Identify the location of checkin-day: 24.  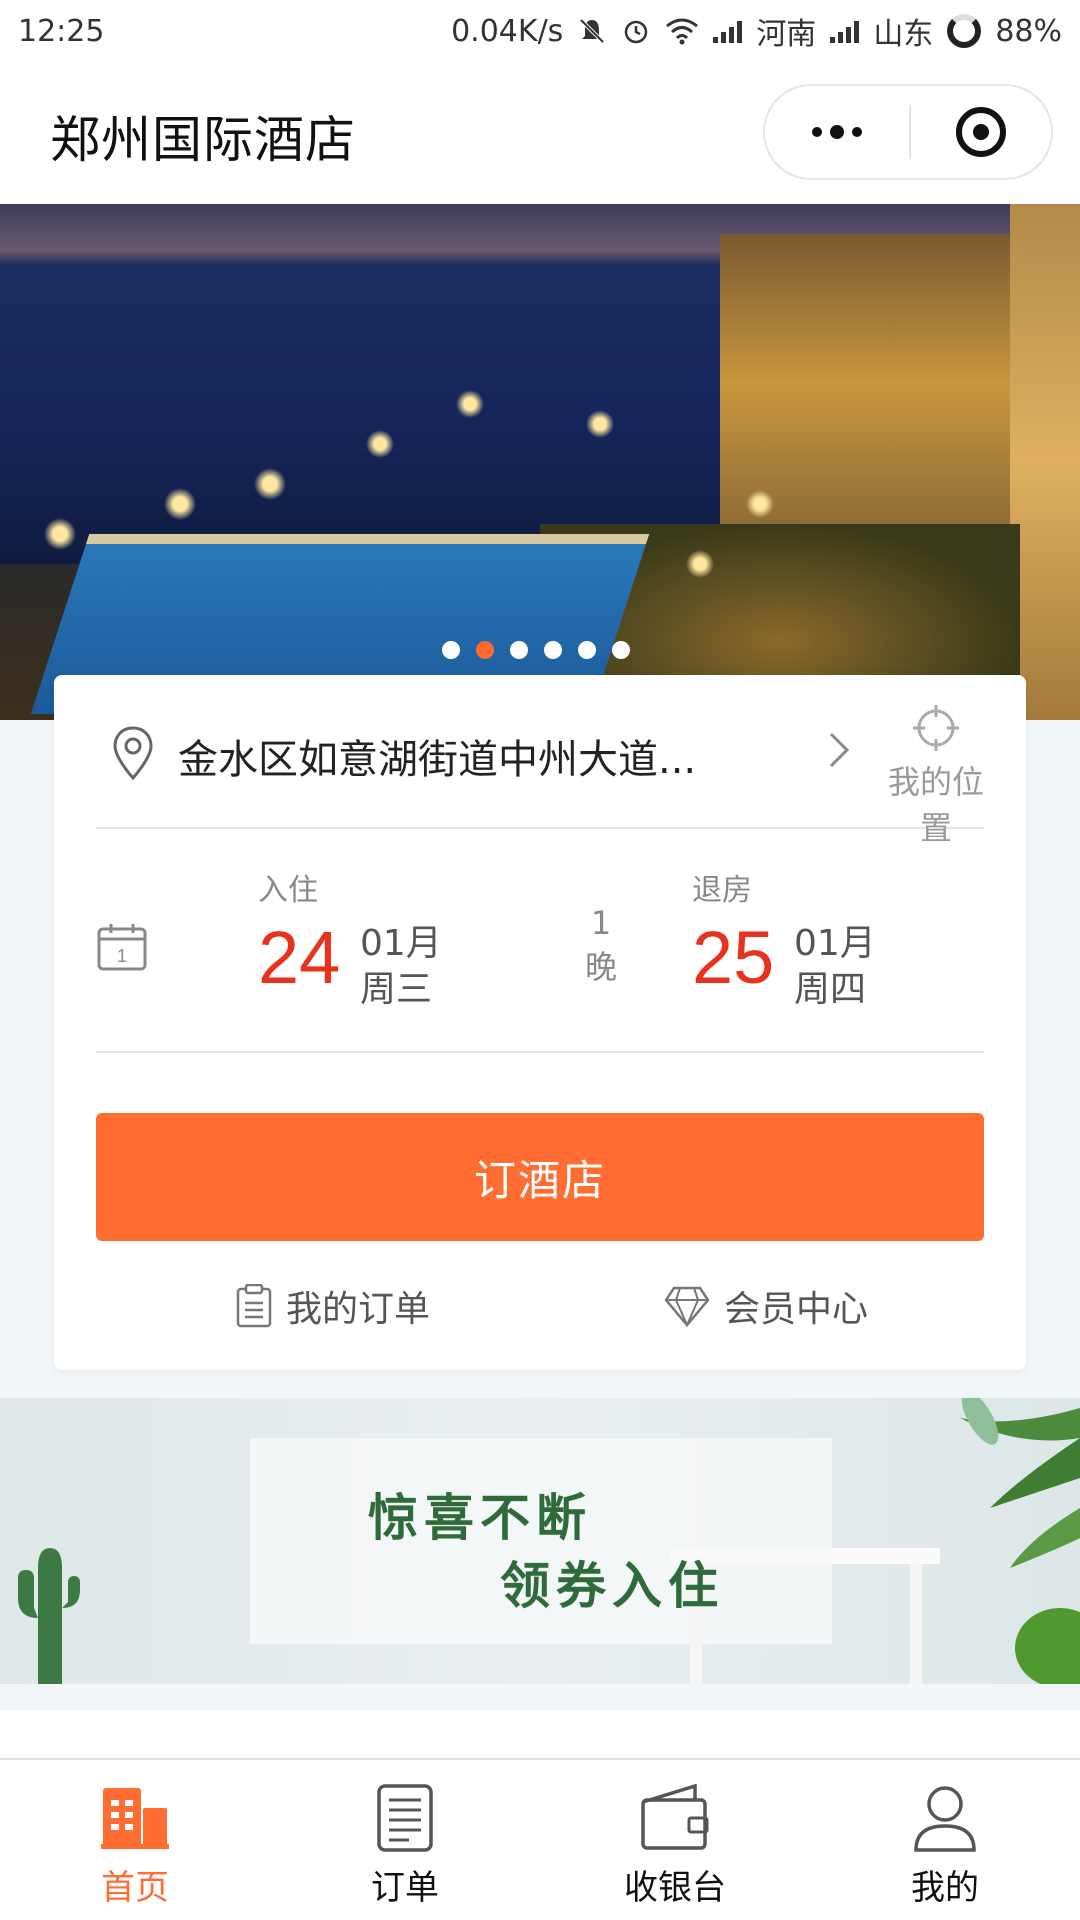
(299, 957).